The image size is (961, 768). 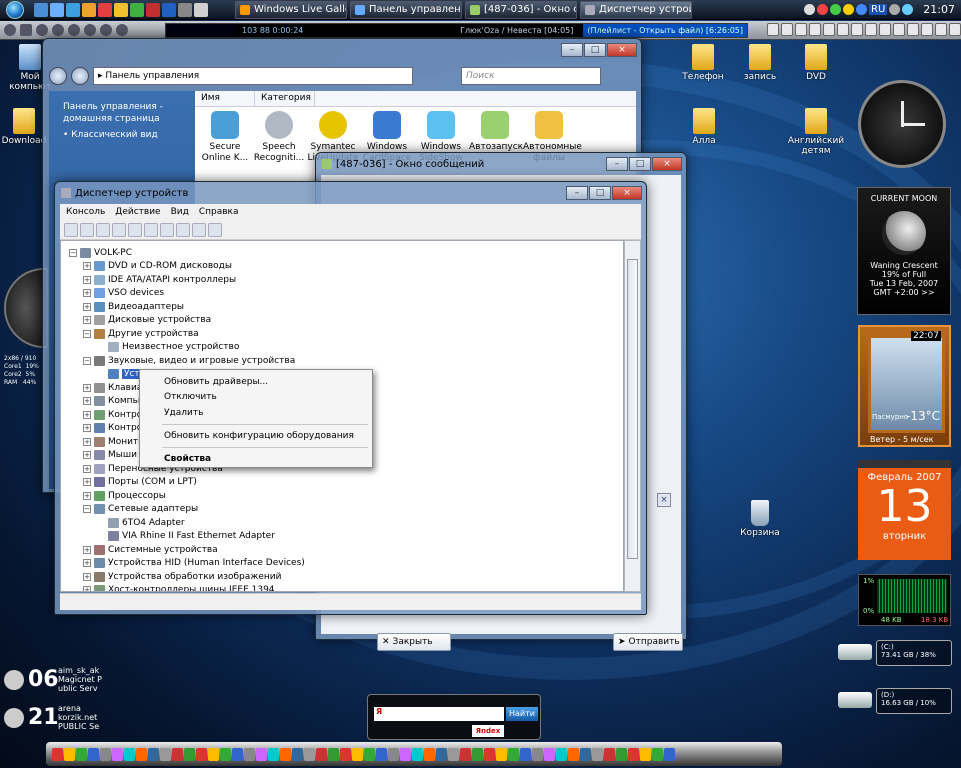 What do you see at coordinates (703, 63) in the screenshot?
I see `desktop-icon-phone: Телефон` at bounding box center [703, 63].